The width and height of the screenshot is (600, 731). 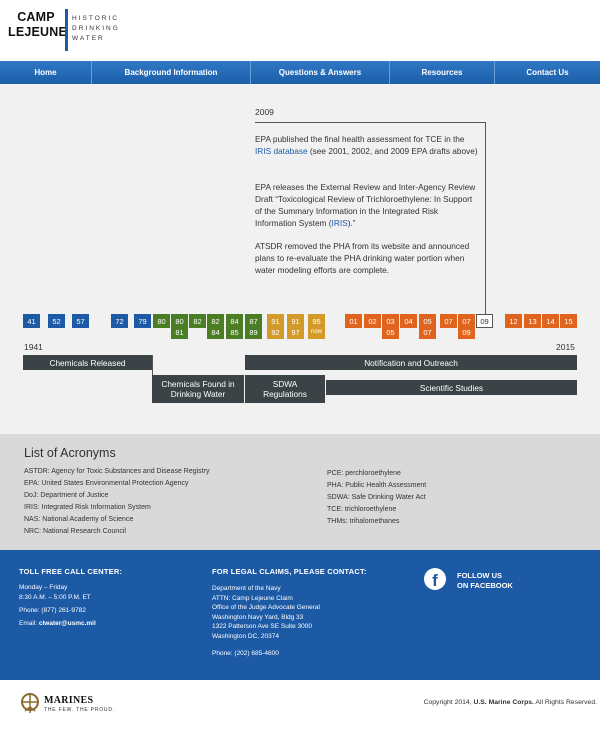 What do you see at coordinates (532, 321) in the screenshot?
I see `year-box-13: 13` at bounding box center [532, 321].